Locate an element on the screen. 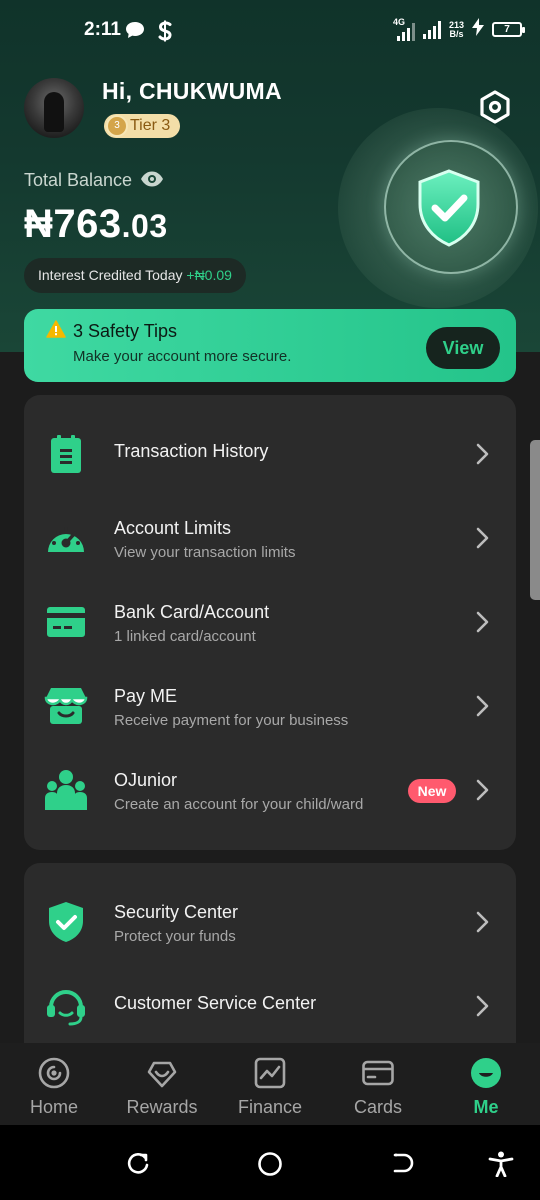 The width and height of the screenshot is (540, 1200). balance-amount: ₦763.03 is located at coordinates (96, 224).